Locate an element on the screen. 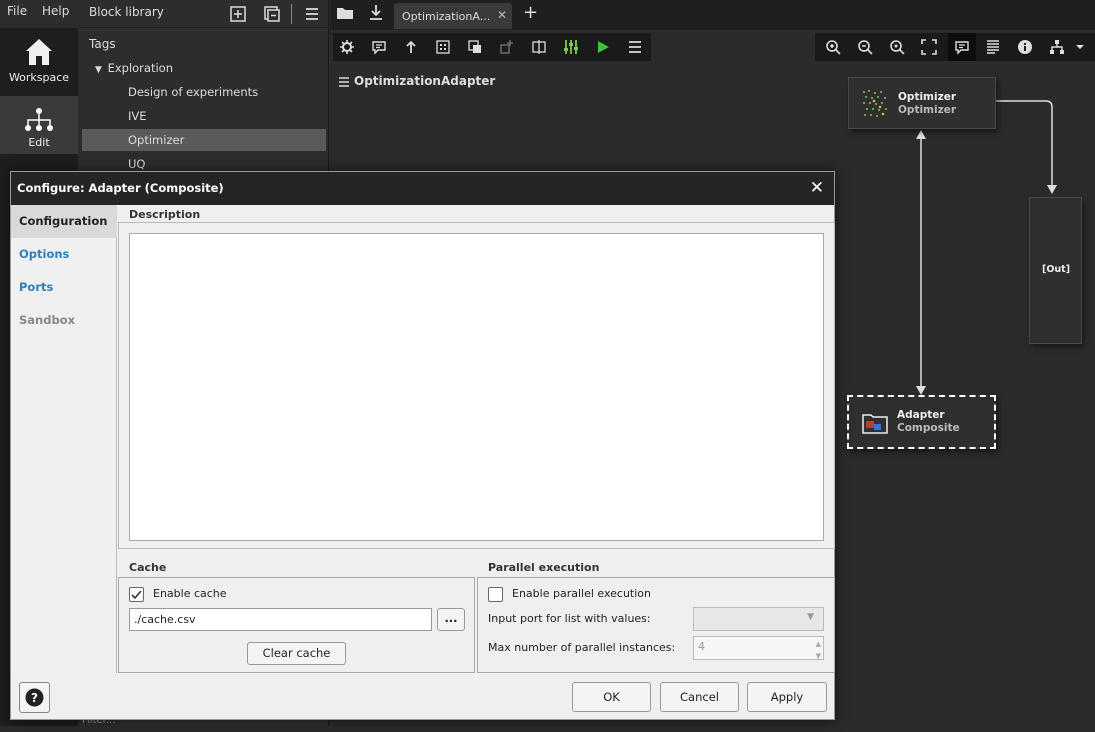 The width and height of the screenshot is (1095, 732). edit-button: Edit is located at coordinates (39, 125).